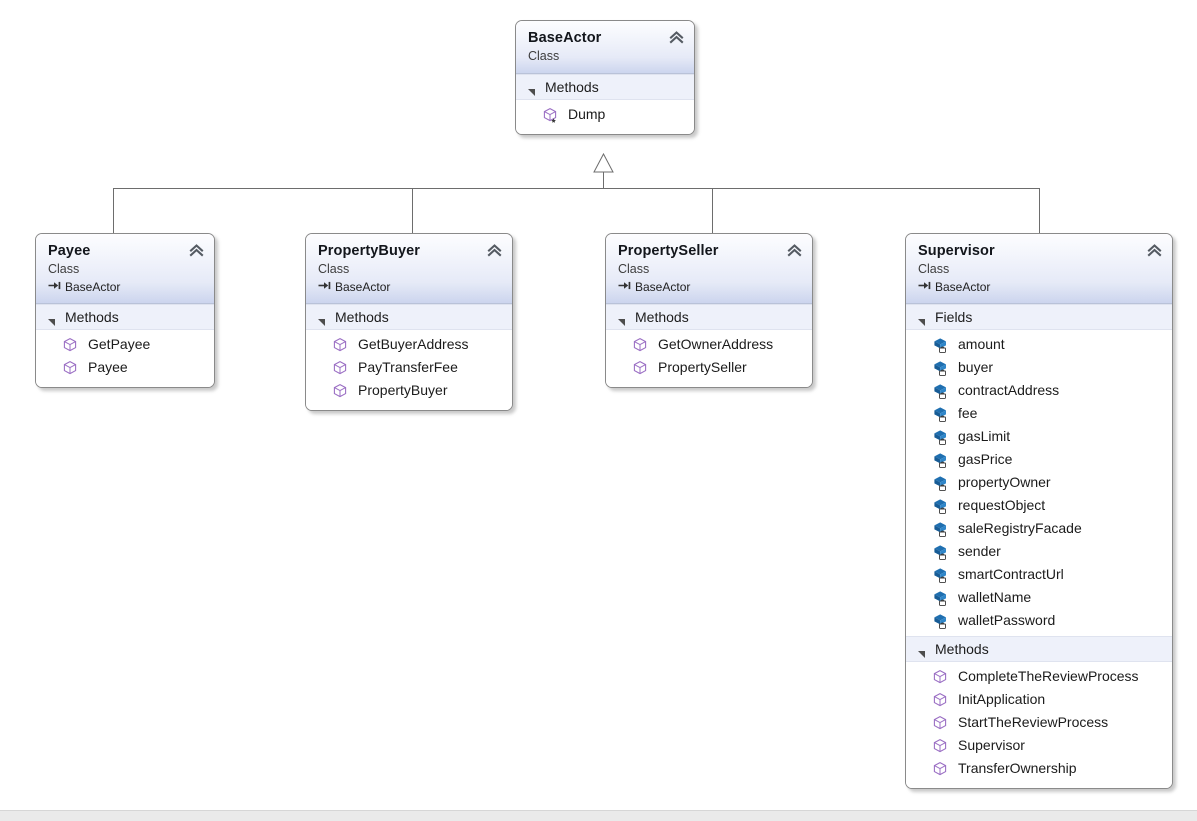 The height and width of the screenshot is (821, 1197). What do you see at coordinates (1039, 367) in the screenshot?
I see `member-row: buyer` at bounding box center [1039, 367].